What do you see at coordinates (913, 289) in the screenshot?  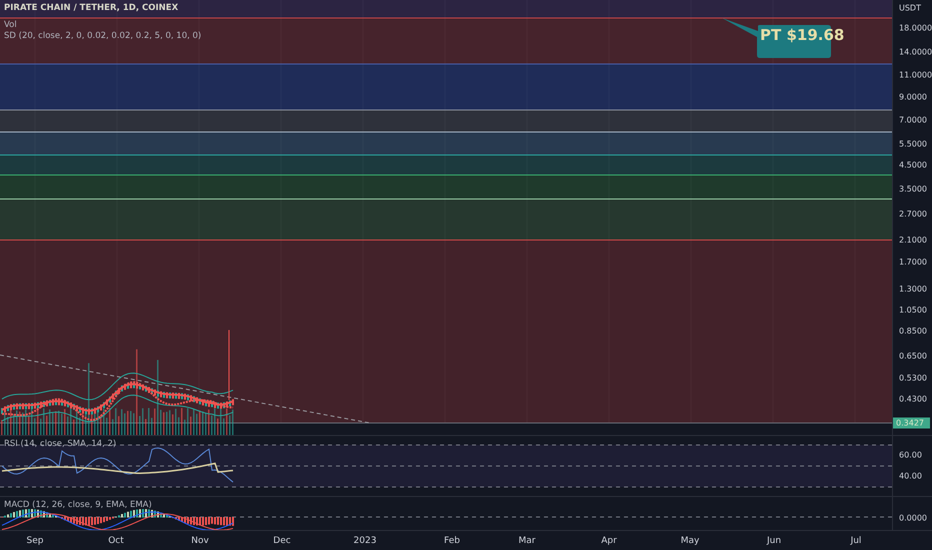 I see `price-tick-label: 1.3000` at bounding box center [913, 289].